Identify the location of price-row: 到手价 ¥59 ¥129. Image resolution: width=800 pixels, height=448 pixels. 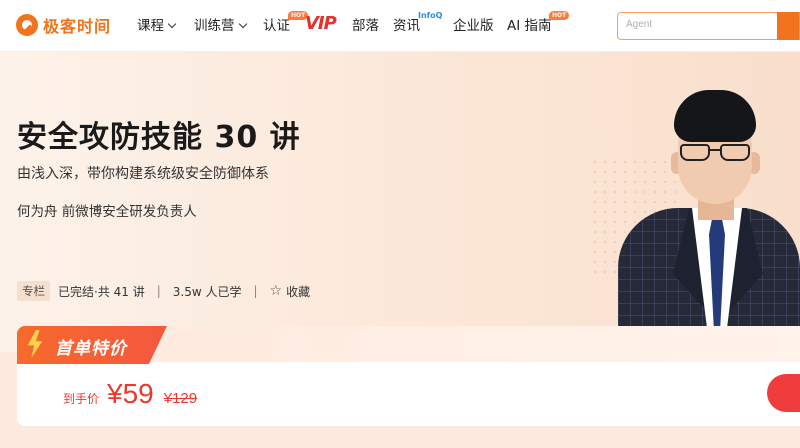
(130, 396).